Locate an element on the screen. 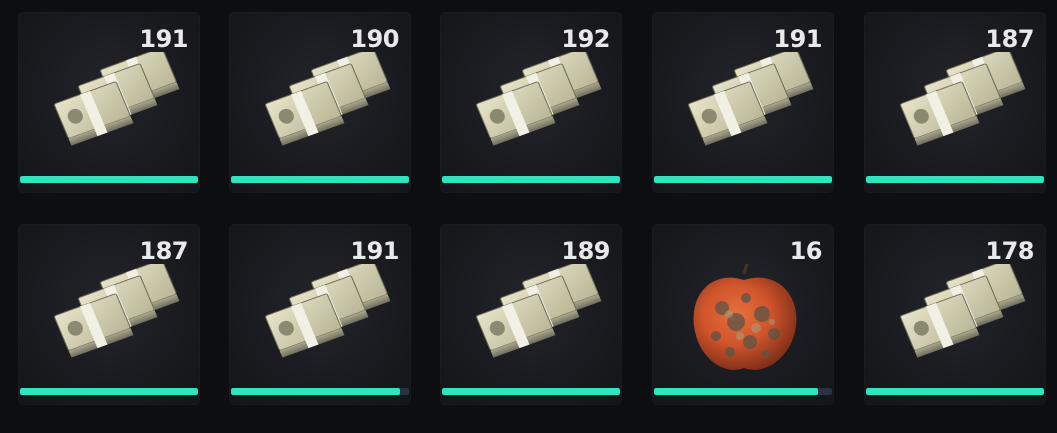 The height and width of the screenshot is (433, 1057). inventory-slot: 189 is located at coordinates (531, 314).